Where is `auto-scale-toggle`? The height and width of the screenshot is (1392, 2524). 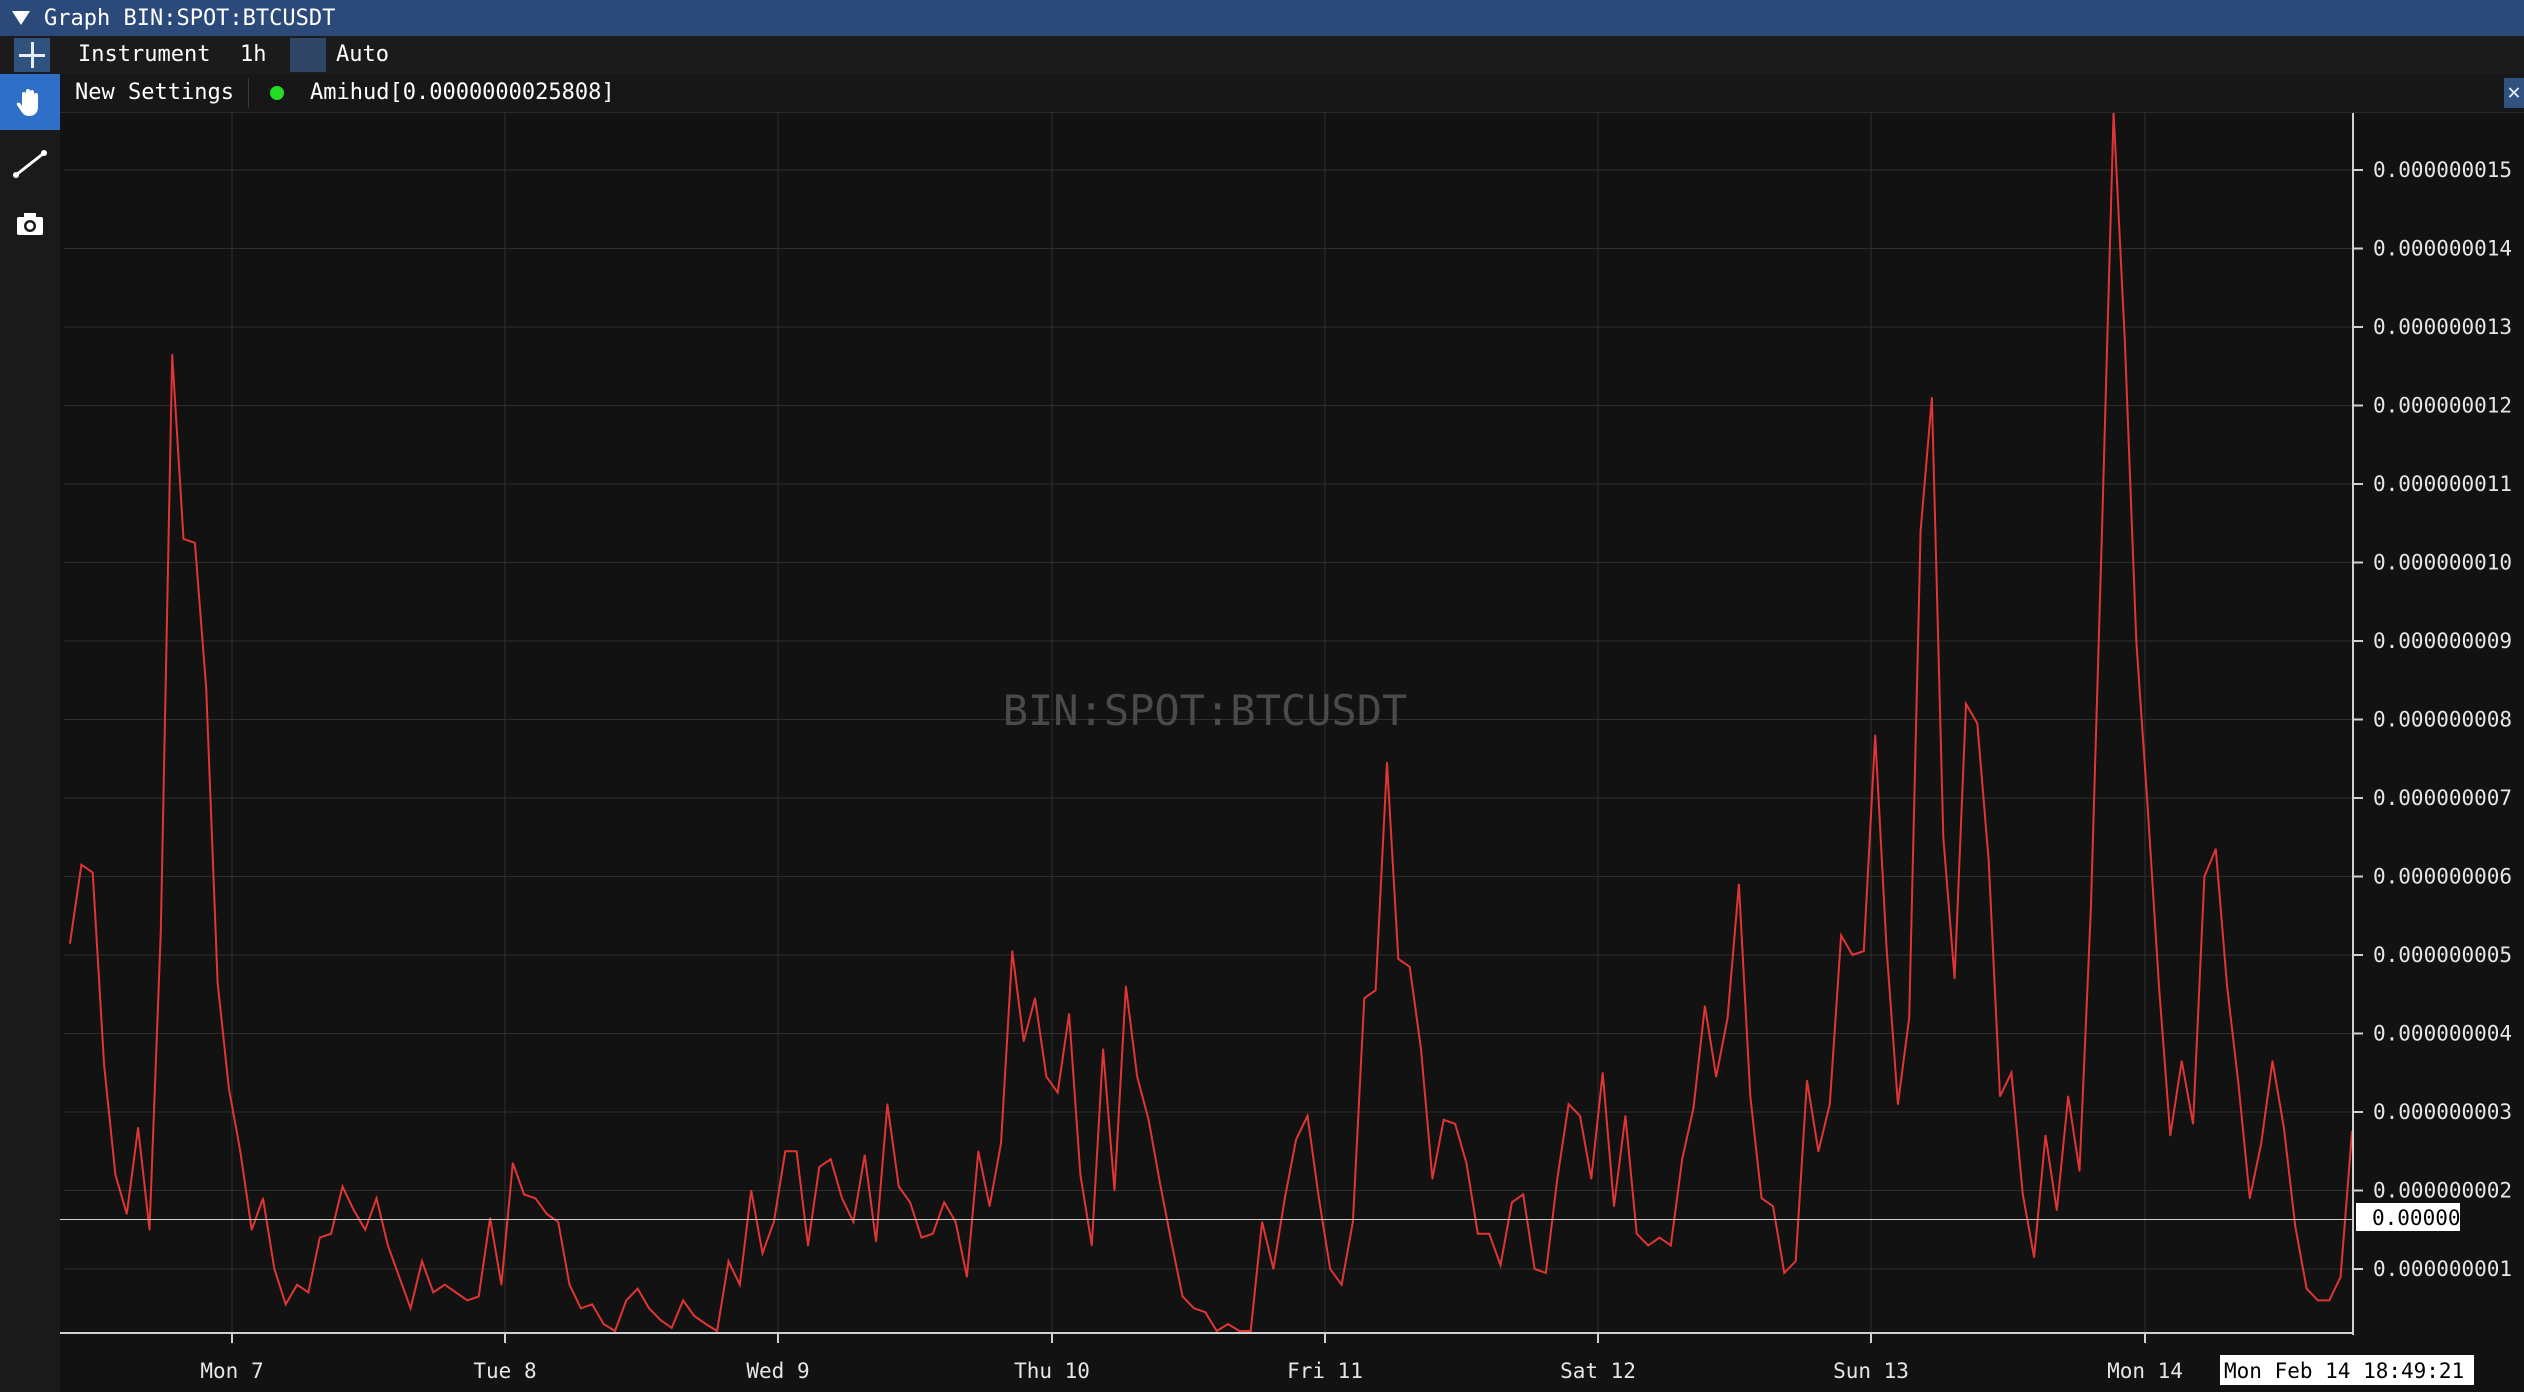
auto-scale-toggle is located at coordinates (308, 55).